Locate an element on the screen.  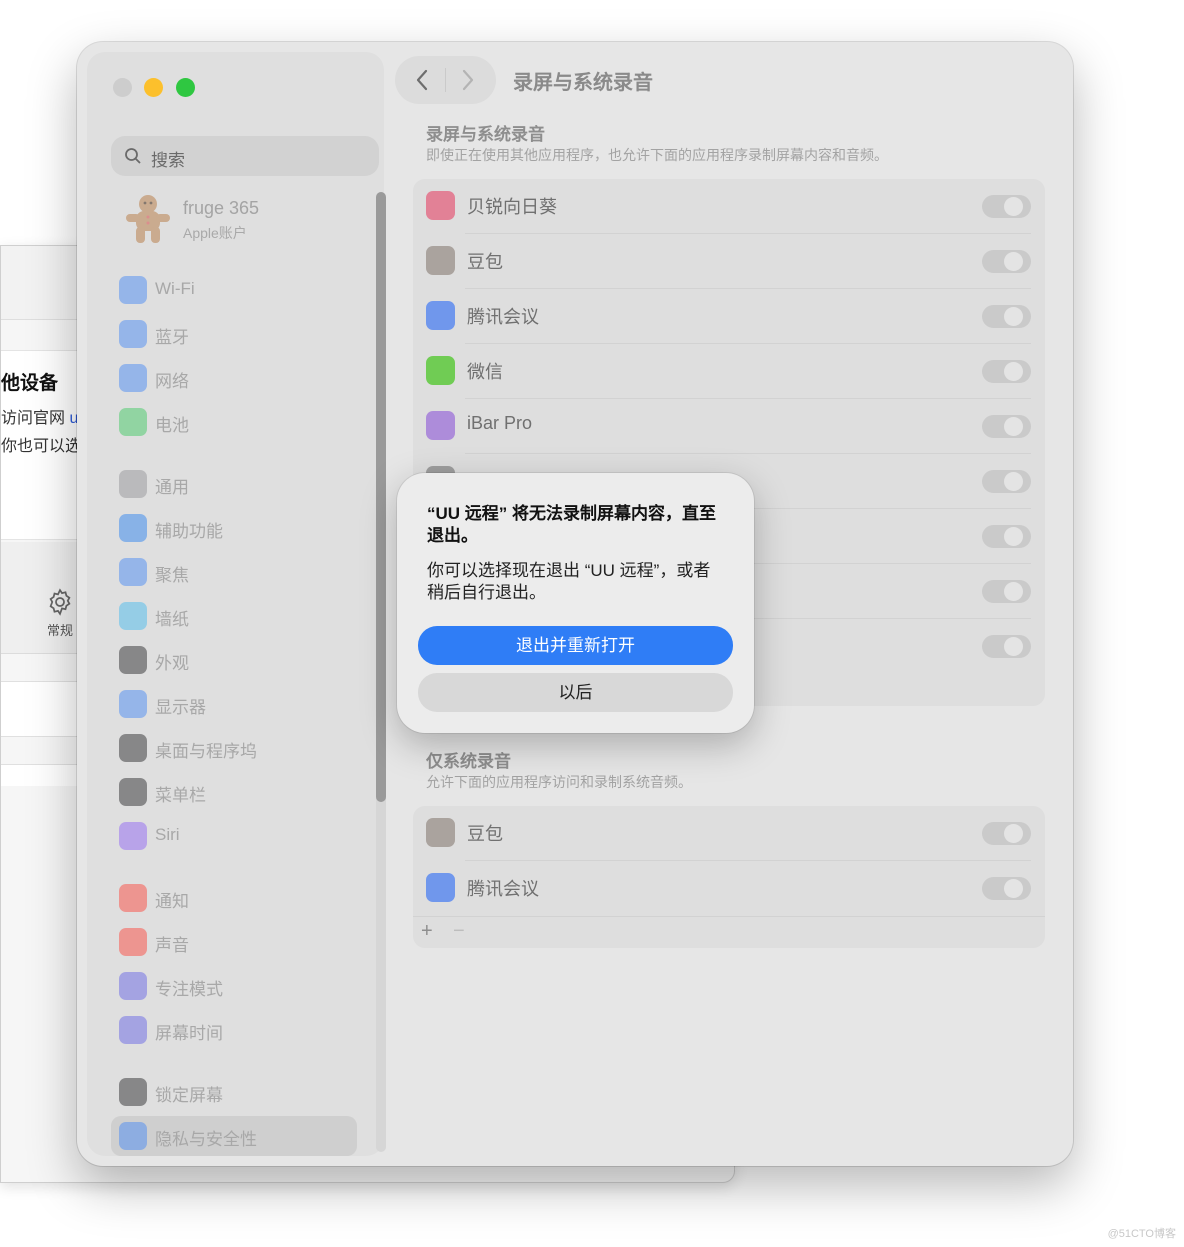
sidebar-item: 辅助功能 is located at coordinates (234, 528).